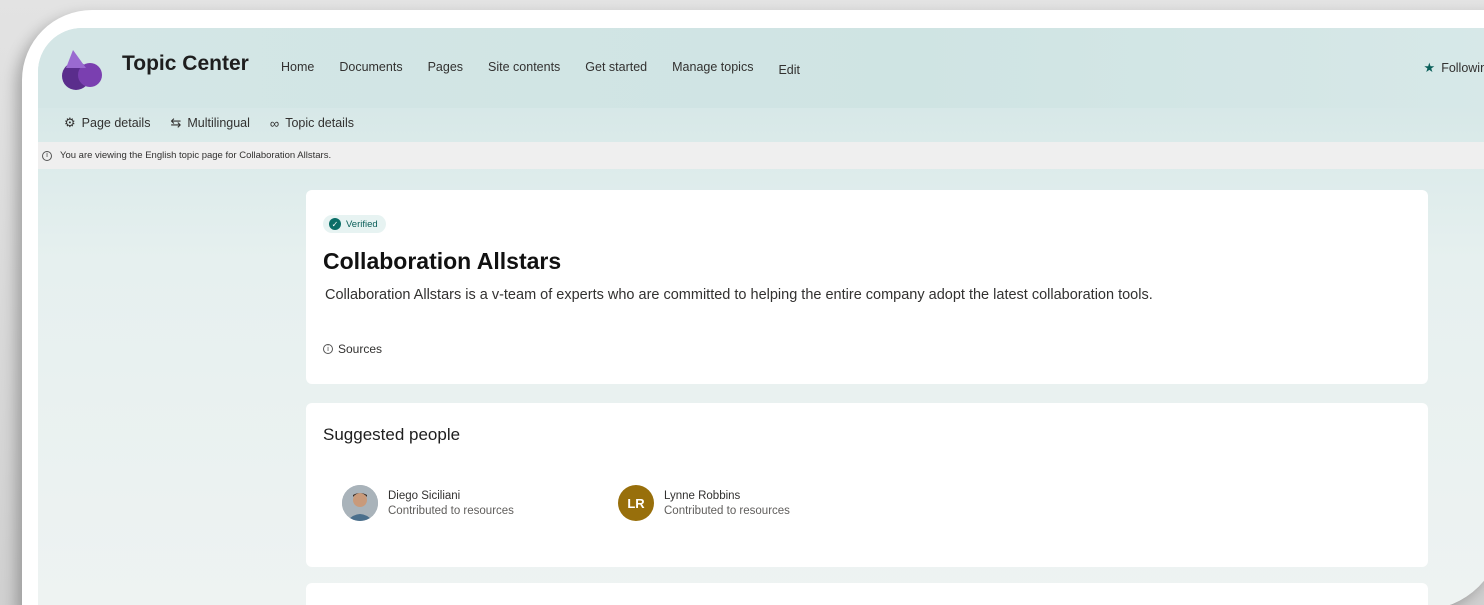 Image resolution: width=1484 pixels, height=605 pixels. What do you see at coordinates (616, 68) in the screenshot?
I see `nav-get-started: Get started` at bounding box center [616, 68].